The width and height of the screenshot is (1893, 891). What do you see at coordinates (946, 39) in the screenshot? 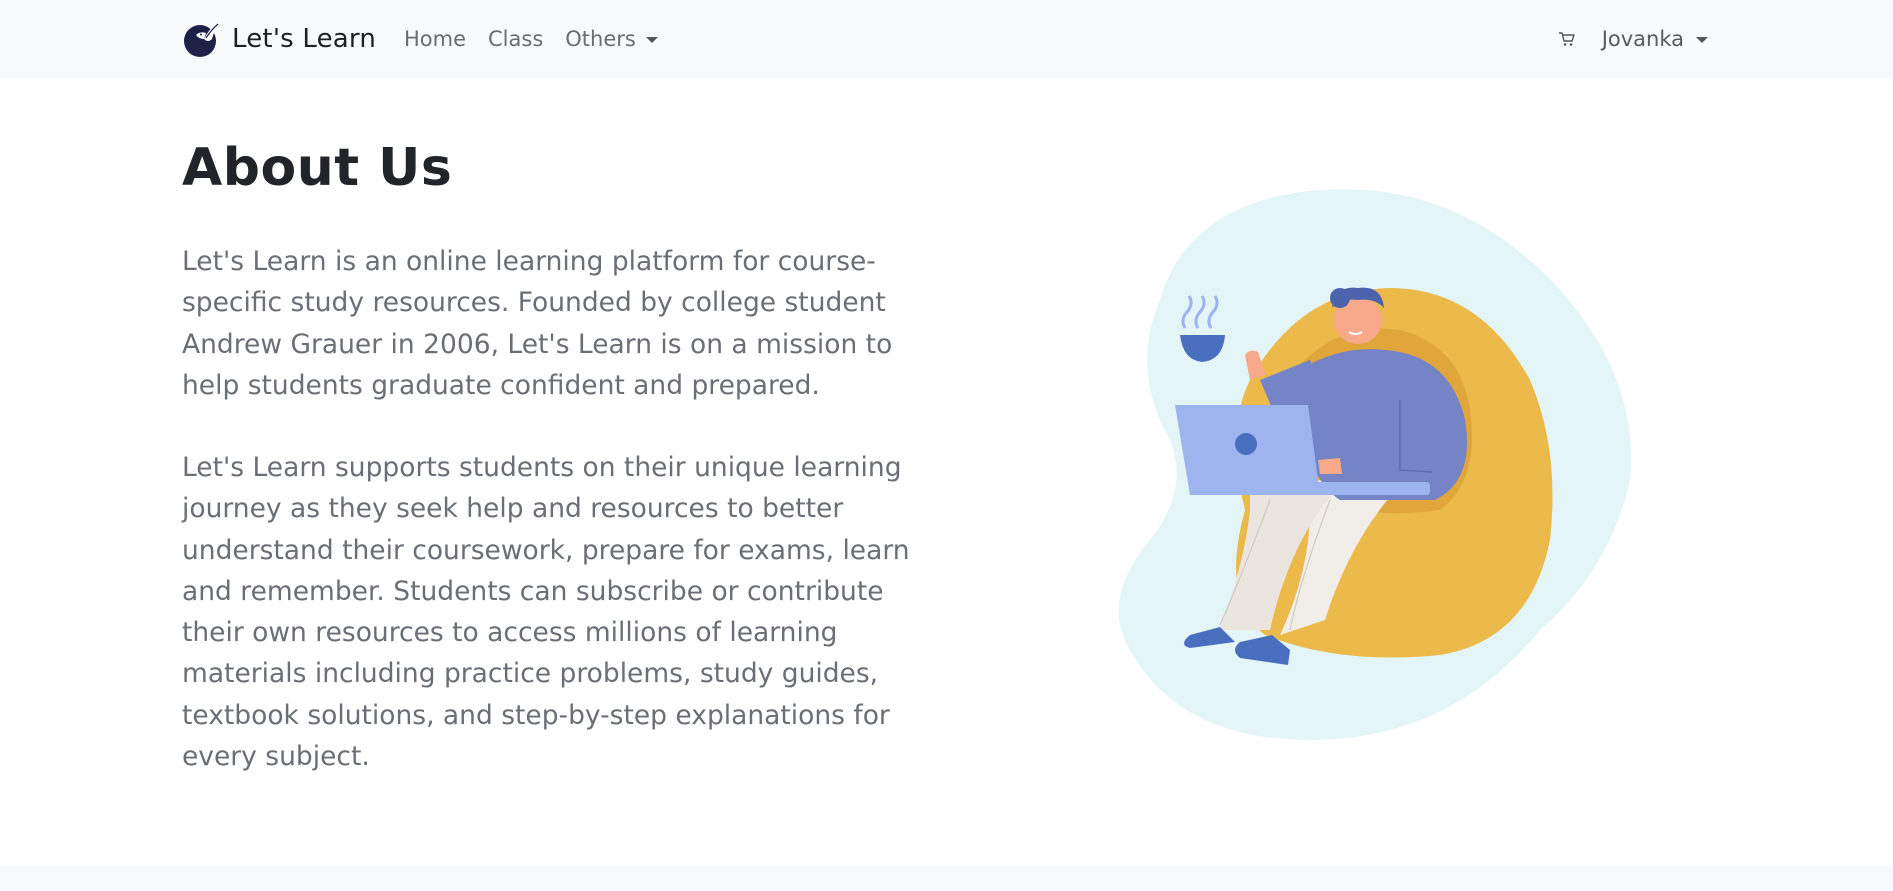
I see `navbar: Let's Learn Home Class Others Jovanka` at bounding box center [946, 39].